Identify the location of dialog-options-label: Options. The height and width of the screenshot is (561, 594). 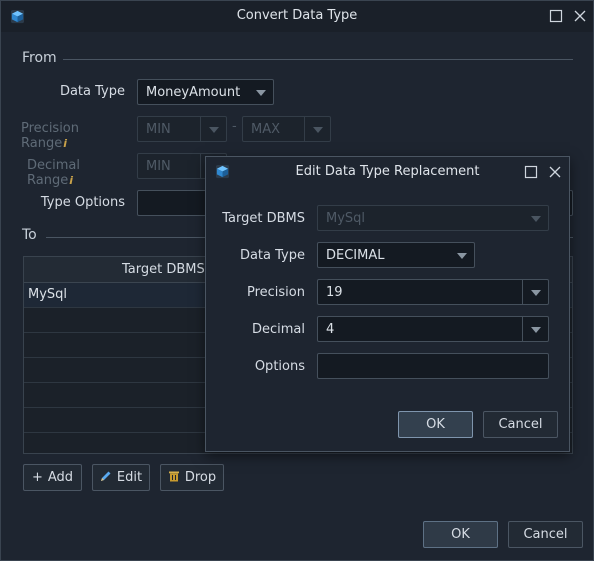
(279, 366).